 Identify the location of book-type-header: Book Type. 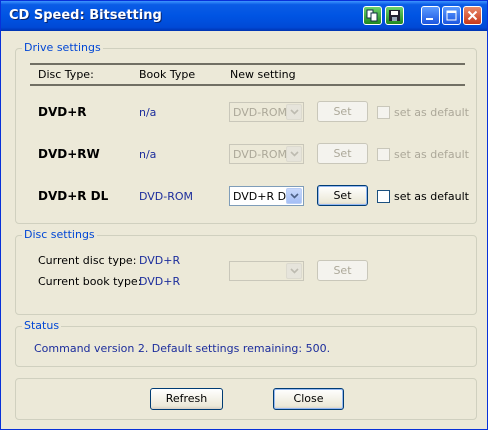
(167, 74).